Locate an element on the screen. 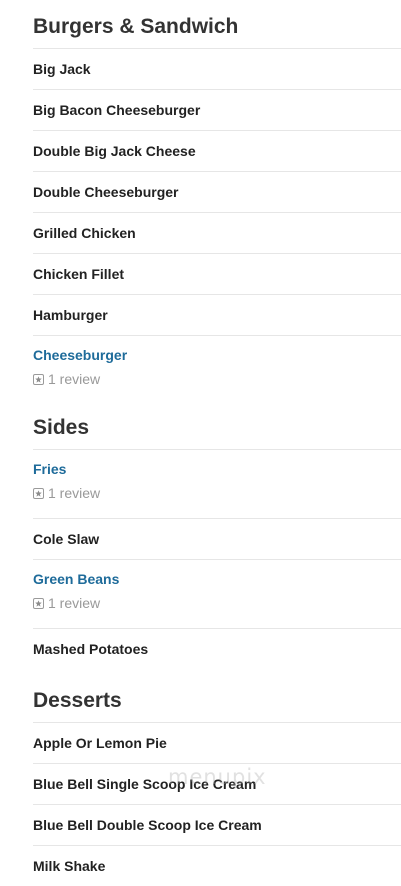 The width and height of the screenshot is (401, 886). menu-item: Double Cheeseburger is located at coordinates (217, 191).